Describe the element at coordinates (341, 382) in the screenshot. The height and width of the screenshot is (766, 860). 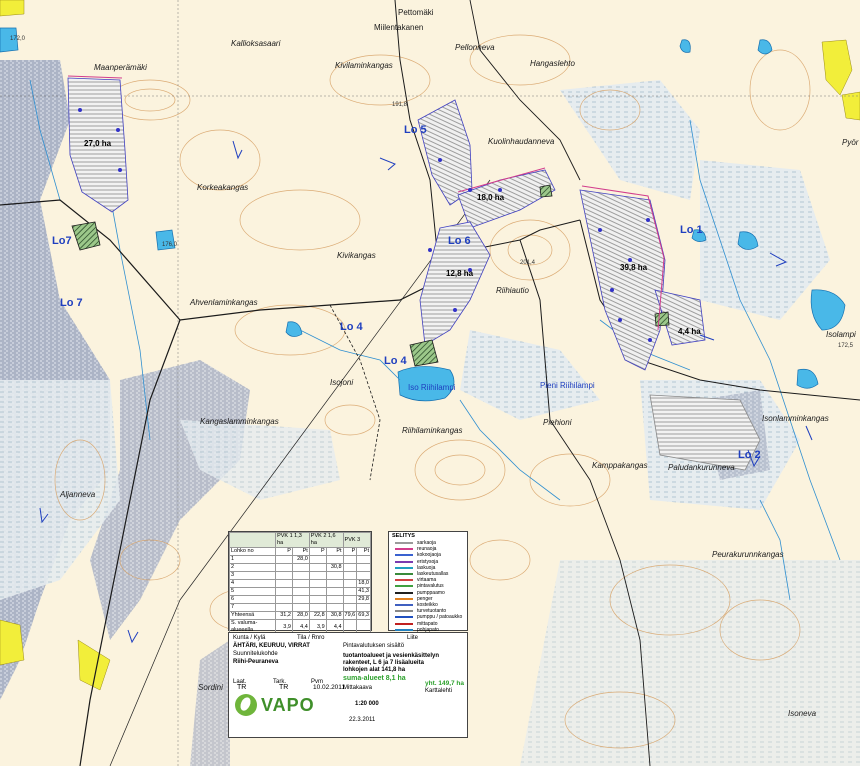
I see `place-name: Isojoni` at that location.